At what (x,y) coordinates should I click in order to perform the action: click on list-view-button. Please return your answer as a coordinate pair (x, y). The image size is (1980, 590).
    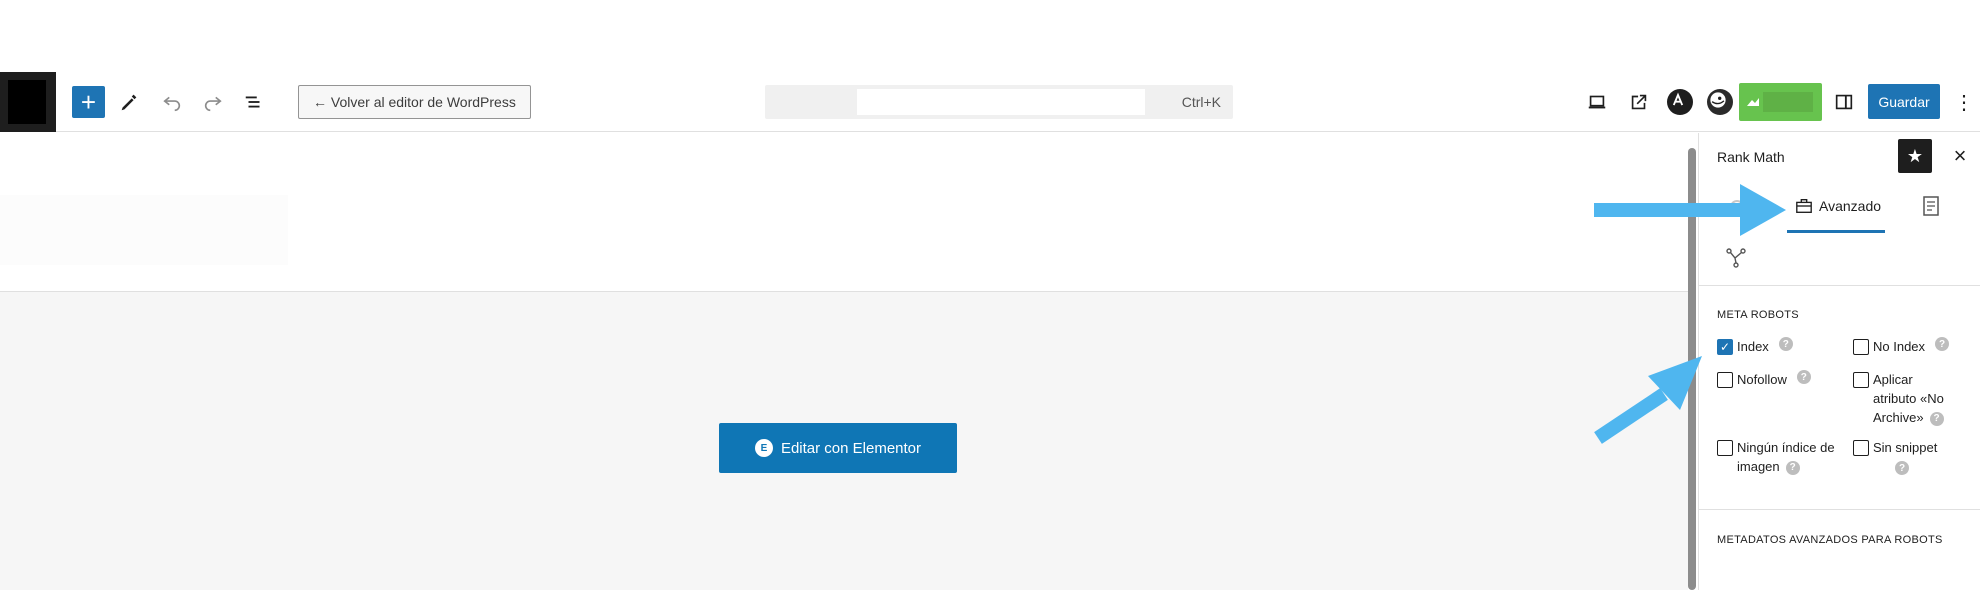
    Looking at the image, I should click on (254, 102).